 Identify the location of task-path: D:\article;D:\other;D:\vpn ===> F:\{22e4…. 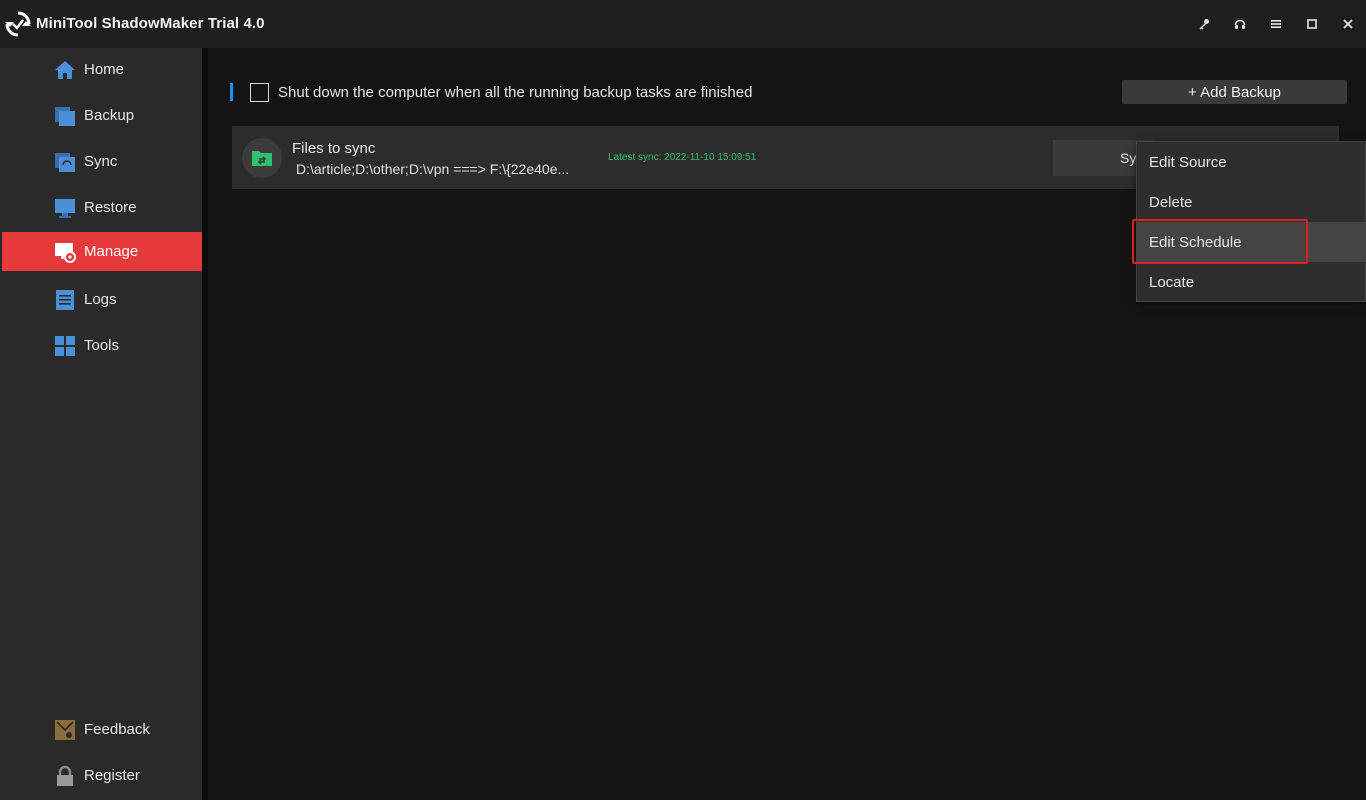
(433, 169).